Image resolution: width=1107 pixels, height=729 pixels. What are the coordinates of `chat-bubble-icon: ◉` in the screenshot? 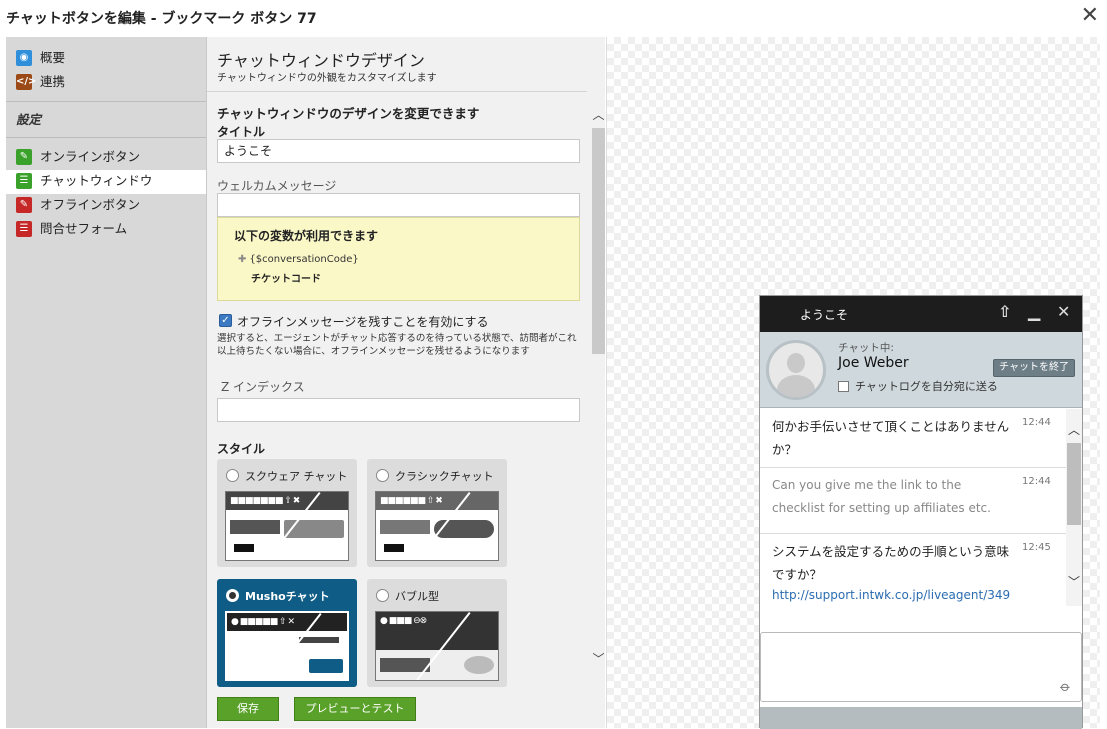 It's located at (24, 58).